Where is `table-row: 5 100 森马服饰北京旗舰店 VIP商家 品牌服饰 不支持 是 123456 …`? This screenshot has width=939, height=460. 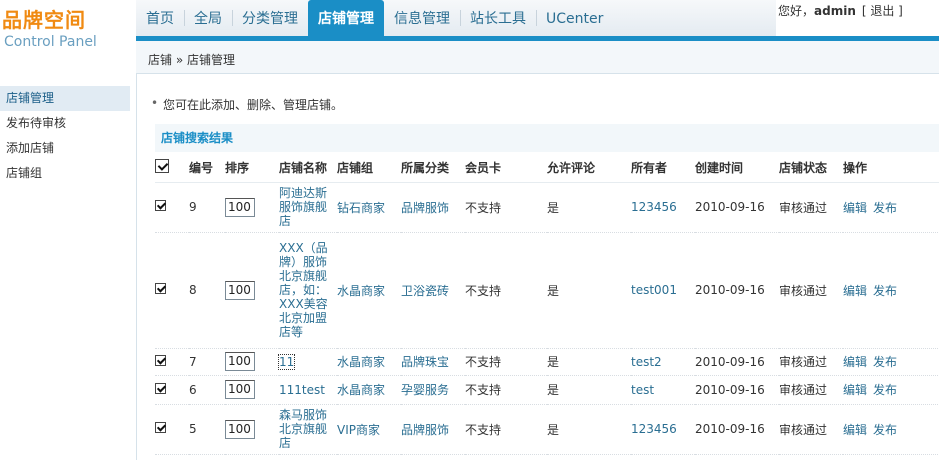
table-row: 5 100 森马服饰北京旗舰店 VIP商家 品牌服饰 不支持 是 123456 … is located at coordinates (547, 429).